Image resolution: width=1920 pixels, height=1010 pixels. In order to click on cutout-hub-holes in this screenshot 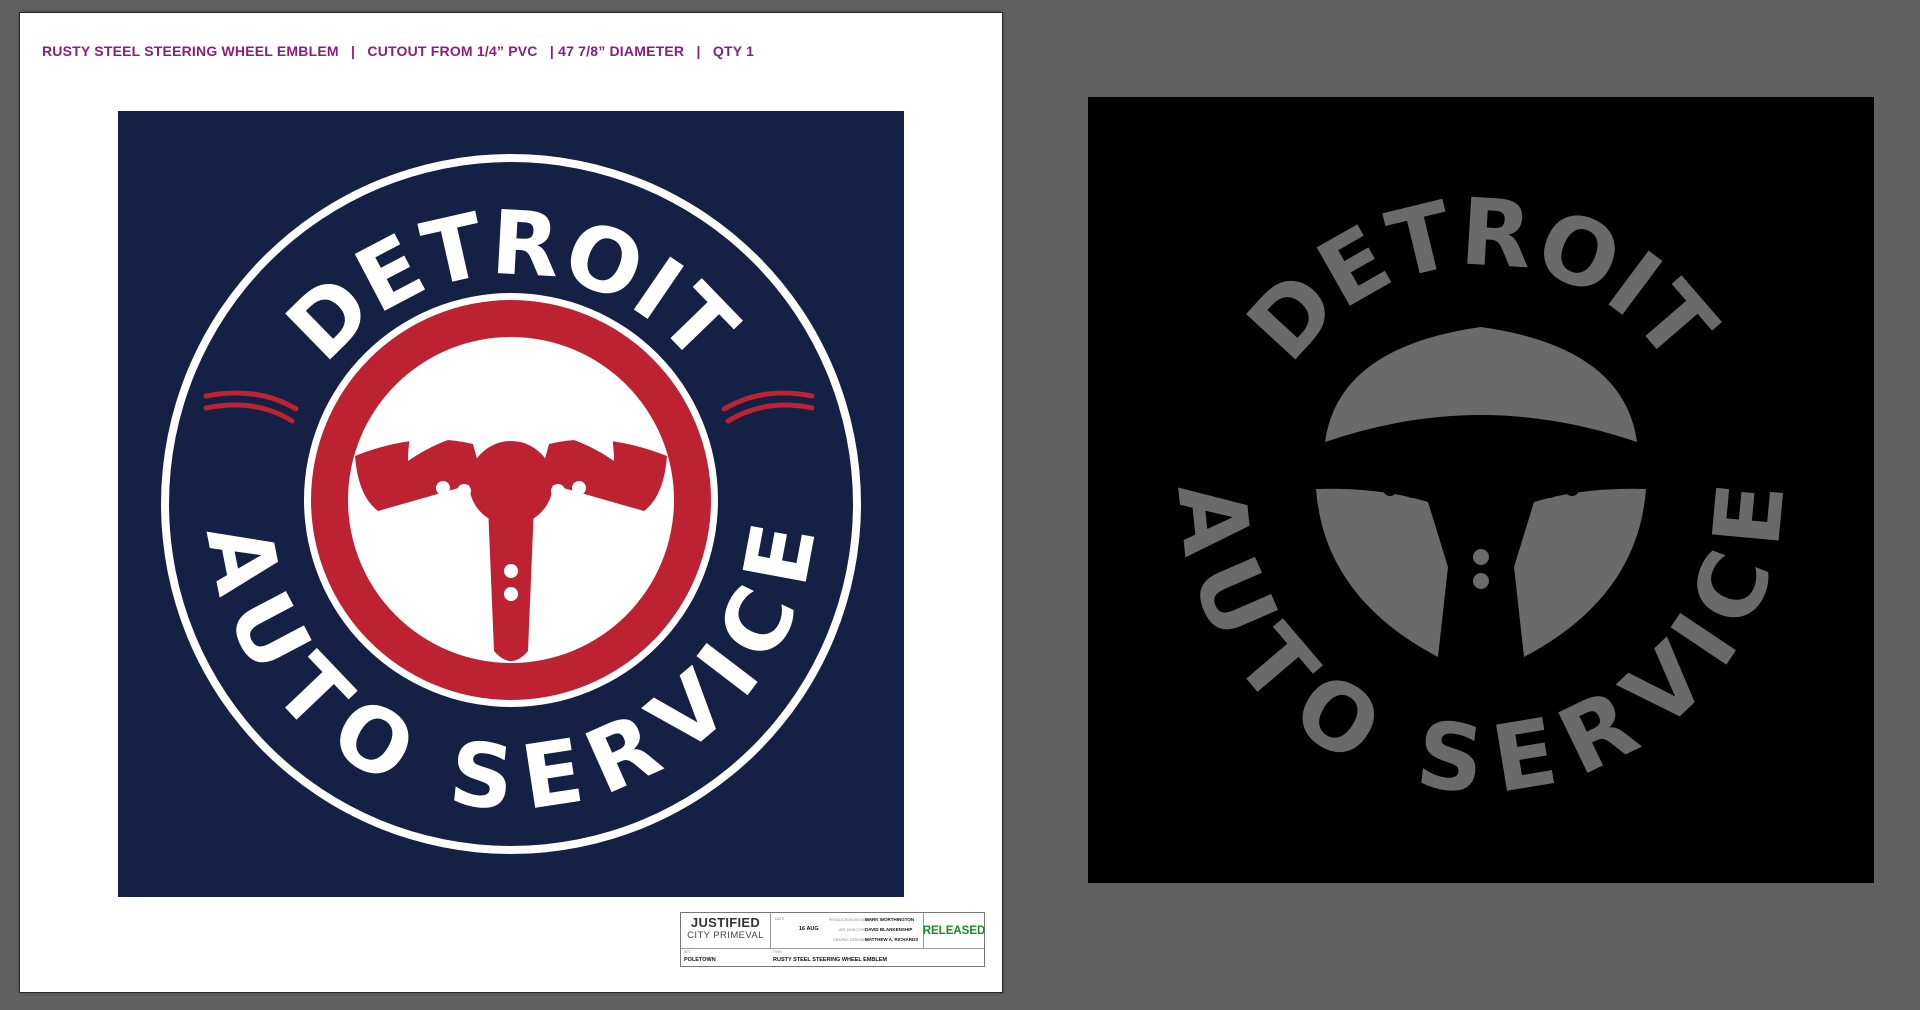, I will do `click(1481, 490)`.